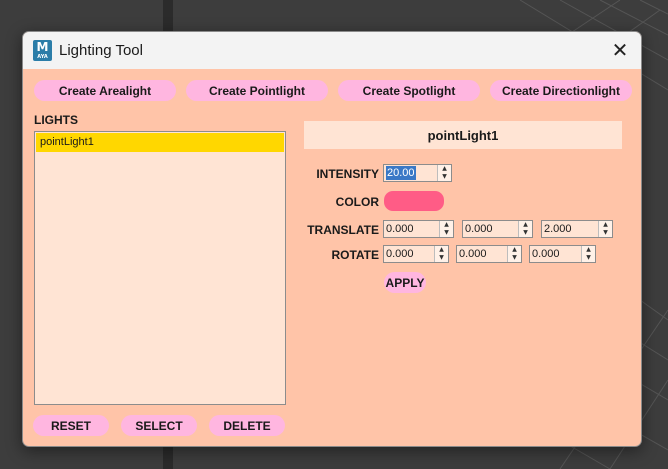 The height and width of the screenshot is (469, 668). What do you see at coordinates (479, 229) in the screenshot?
I see `translate-y-value: 0.000` at bounding box center [479, 229].